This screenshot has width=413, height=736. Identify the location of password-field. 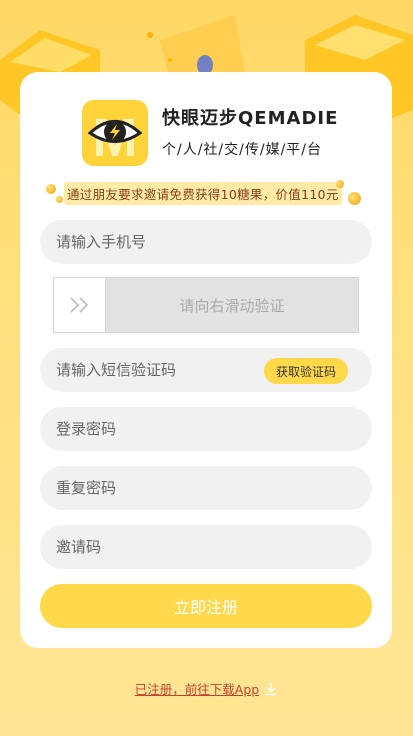
(206, 429).